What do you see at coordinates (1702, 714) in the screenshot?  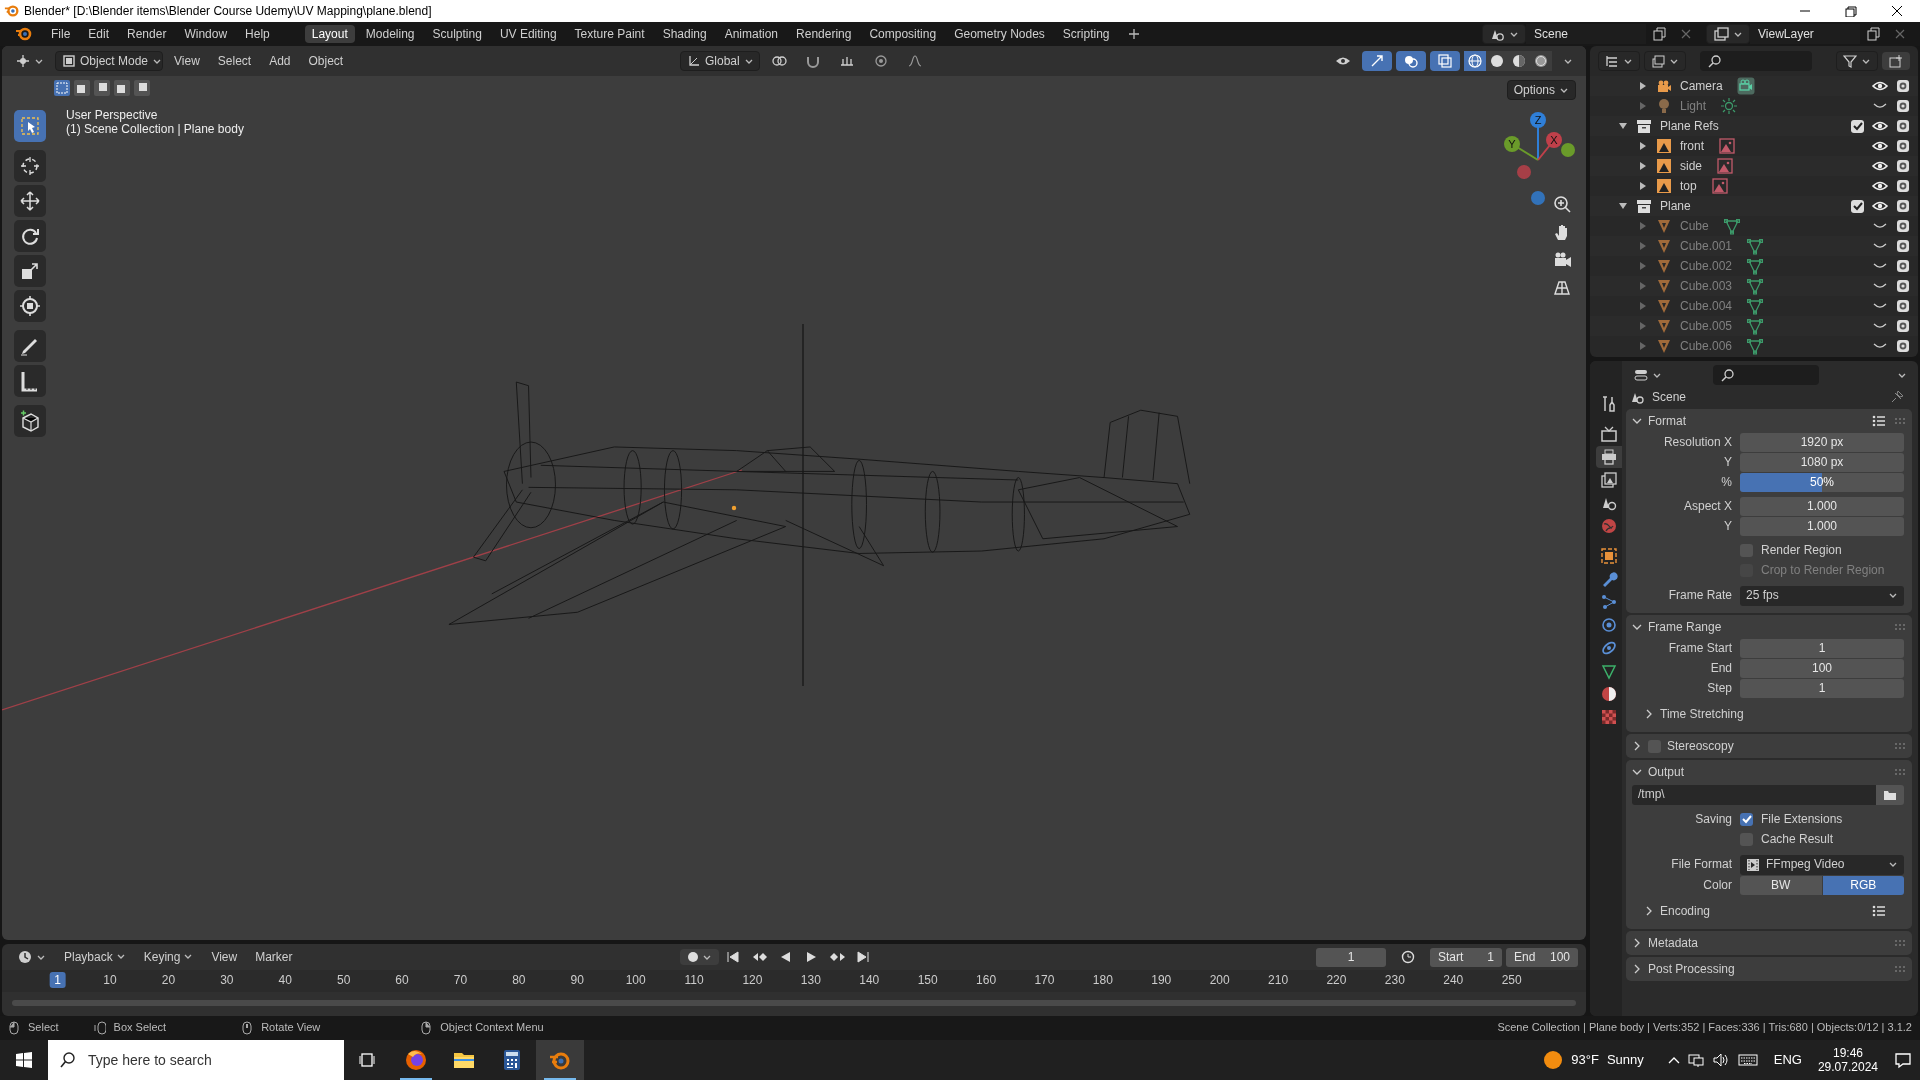 I see `subpanel-title: Time Stretching` at bounding box center [1702, 714].